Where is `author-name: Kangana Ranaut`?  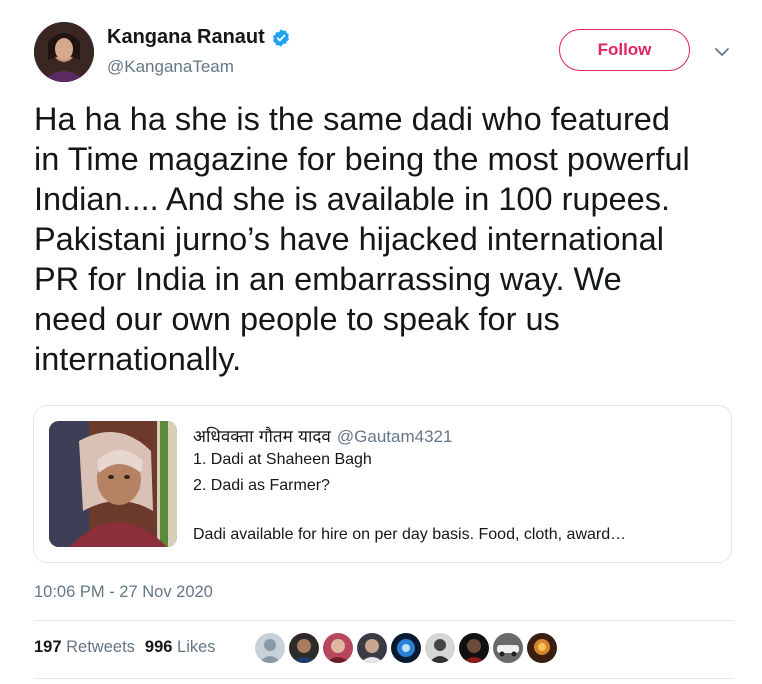
author-name: Kangana Ranaut is located at coordinates (186, 37).